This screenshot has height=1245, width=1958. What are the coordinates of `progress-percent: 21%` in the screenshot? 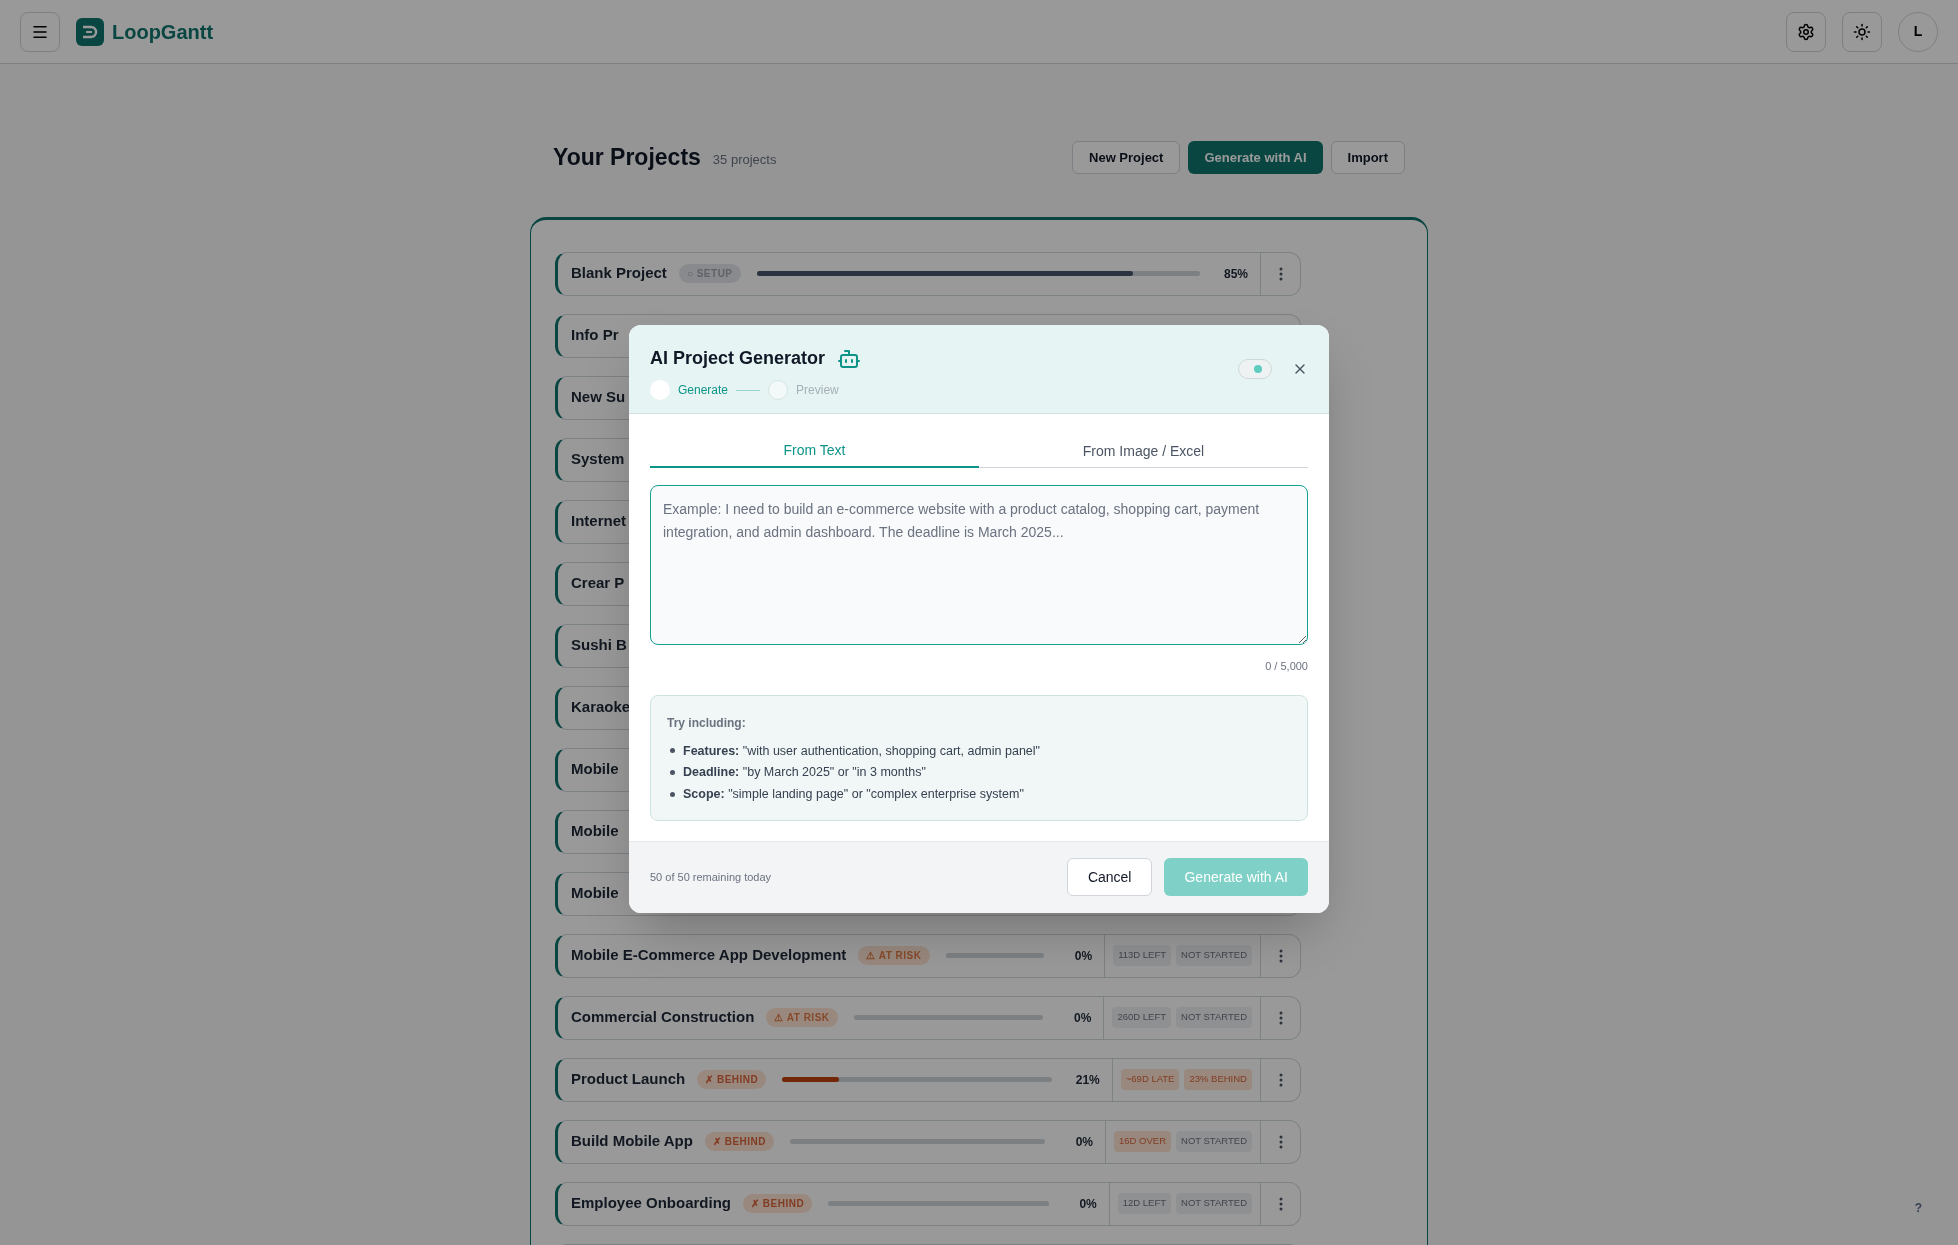 It's located at (1087, 1080).